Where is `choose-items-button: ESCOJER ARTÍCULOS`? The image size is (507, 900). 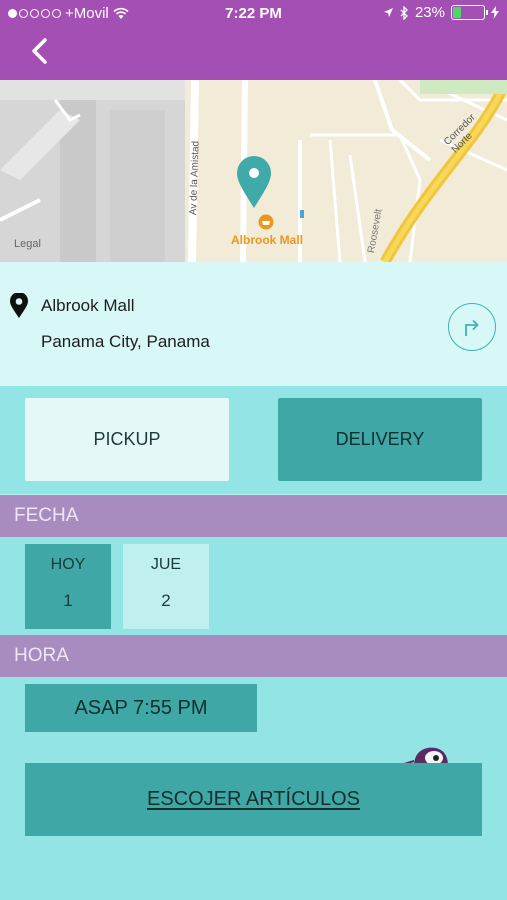
choose-items-button: ESCOJER ARTÍCULOS is located at coordinates (253, 799).